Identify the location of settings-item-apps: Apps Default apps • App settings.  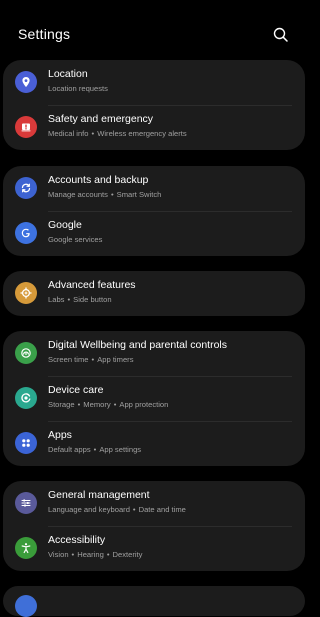
(154, 443).